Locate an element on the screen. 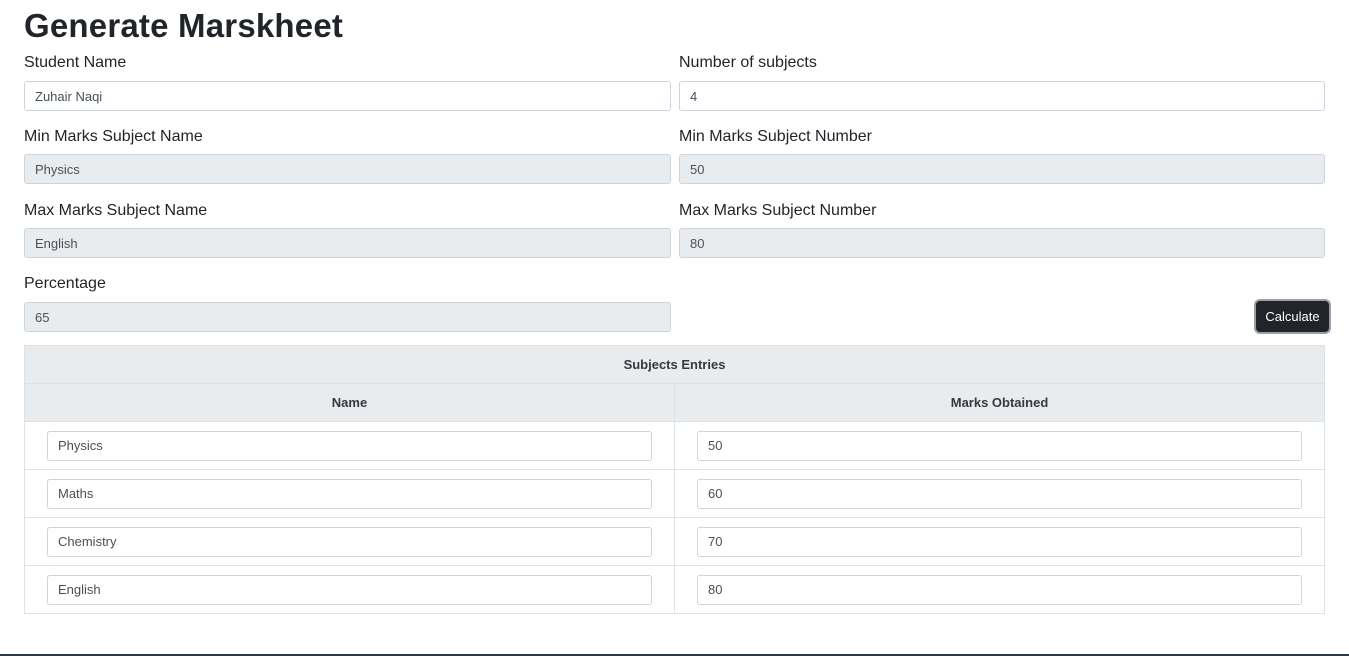 The width and height of the screenshot is (1349, 656). min-subject-name-label: Min Marks Subject Name is located at coordinates (113, 136).